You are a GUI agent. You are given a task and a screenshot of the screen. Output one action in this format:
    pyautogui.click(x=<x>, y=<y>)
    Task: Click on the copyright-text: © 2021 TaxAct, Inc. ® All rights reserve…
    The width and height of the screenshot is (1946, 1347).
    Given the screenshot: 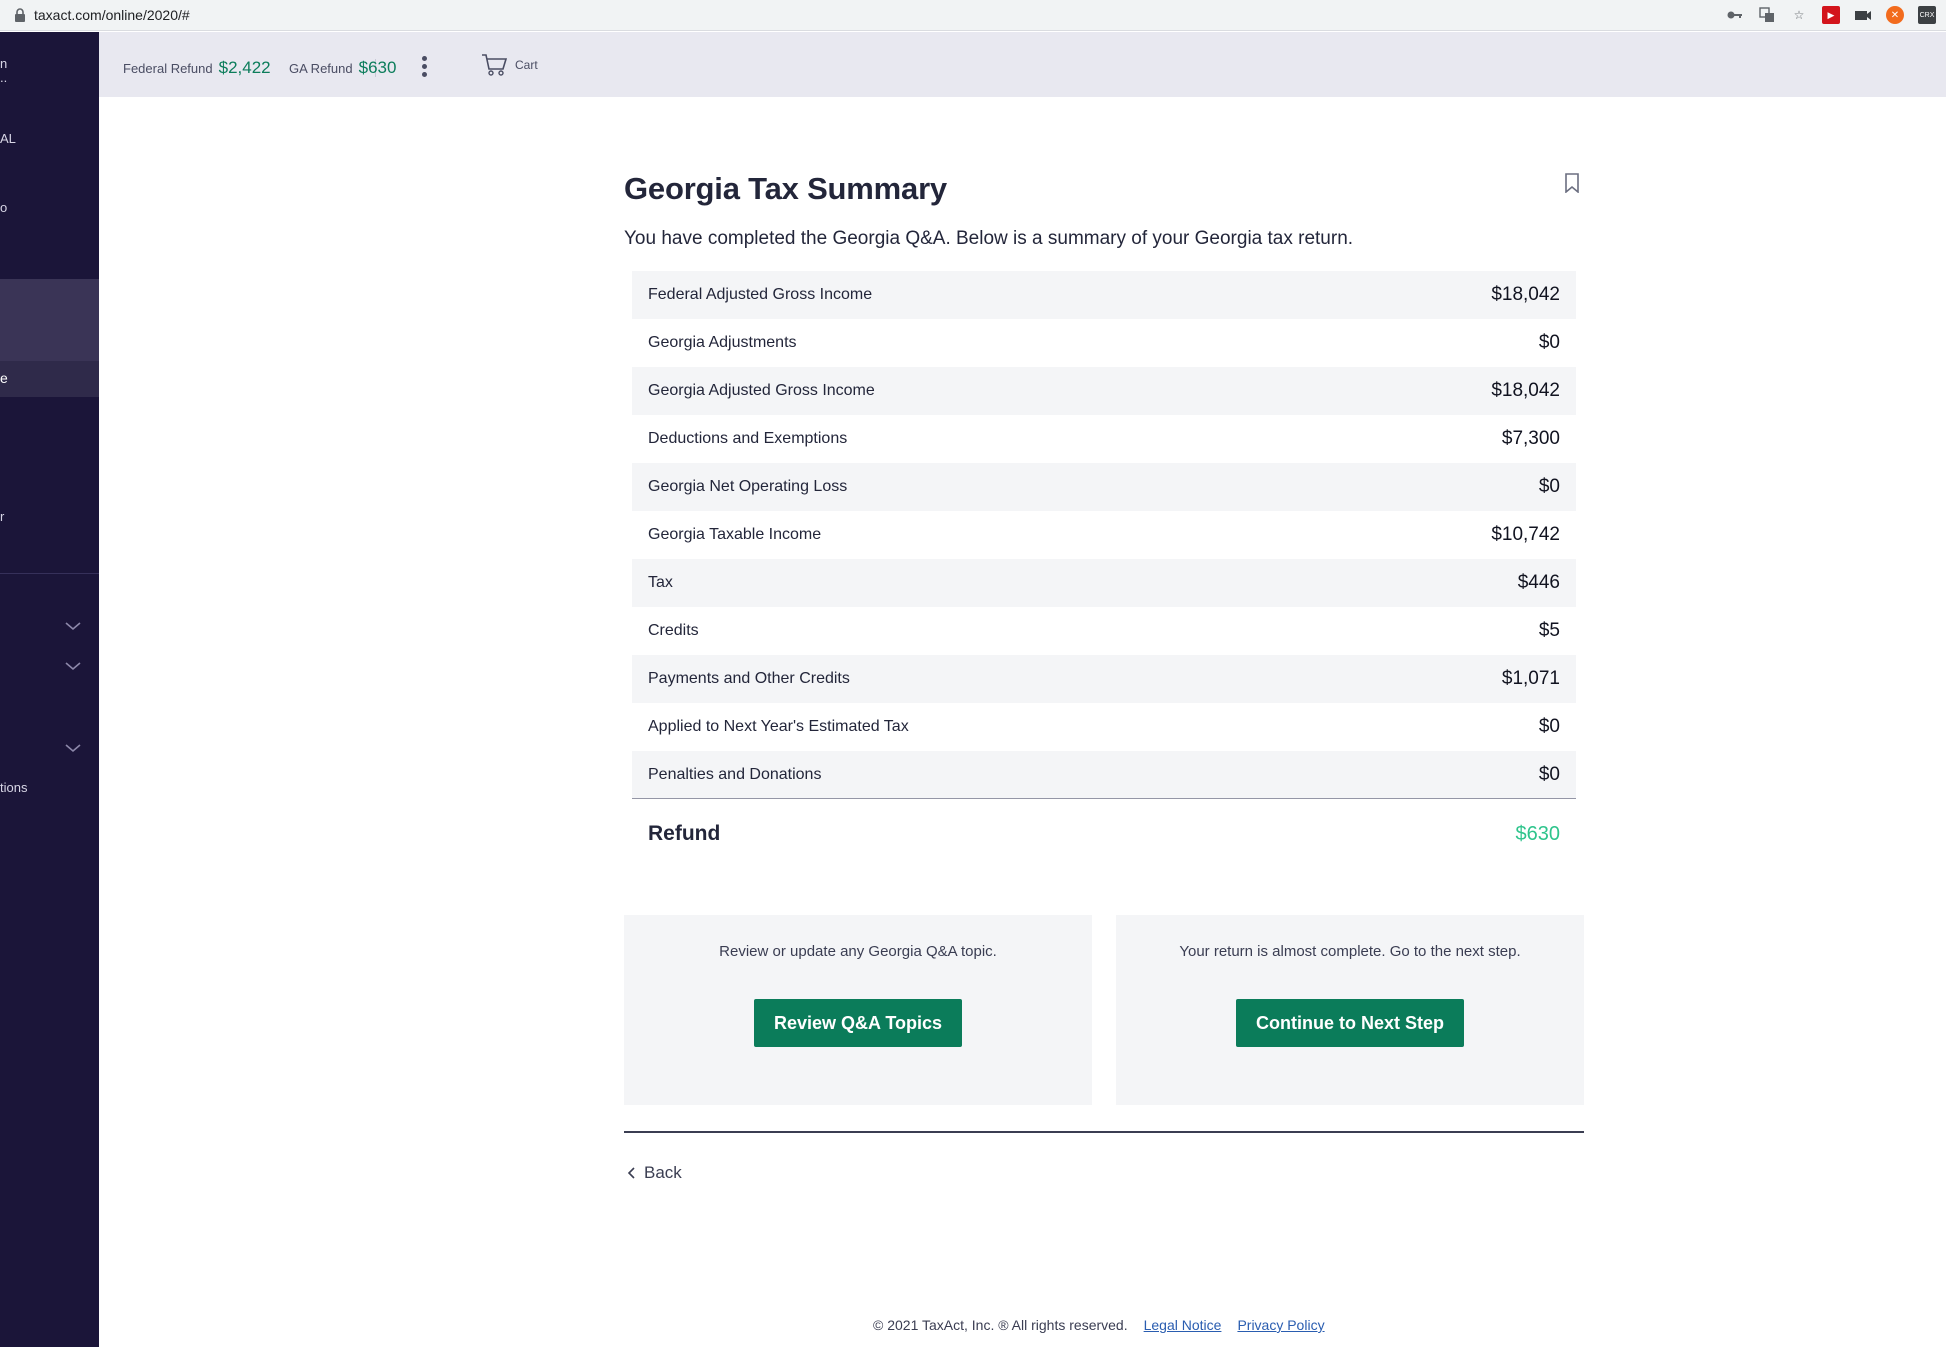 What is the action you would take?
    pyautogui.click(x=1000, y=1325)
    